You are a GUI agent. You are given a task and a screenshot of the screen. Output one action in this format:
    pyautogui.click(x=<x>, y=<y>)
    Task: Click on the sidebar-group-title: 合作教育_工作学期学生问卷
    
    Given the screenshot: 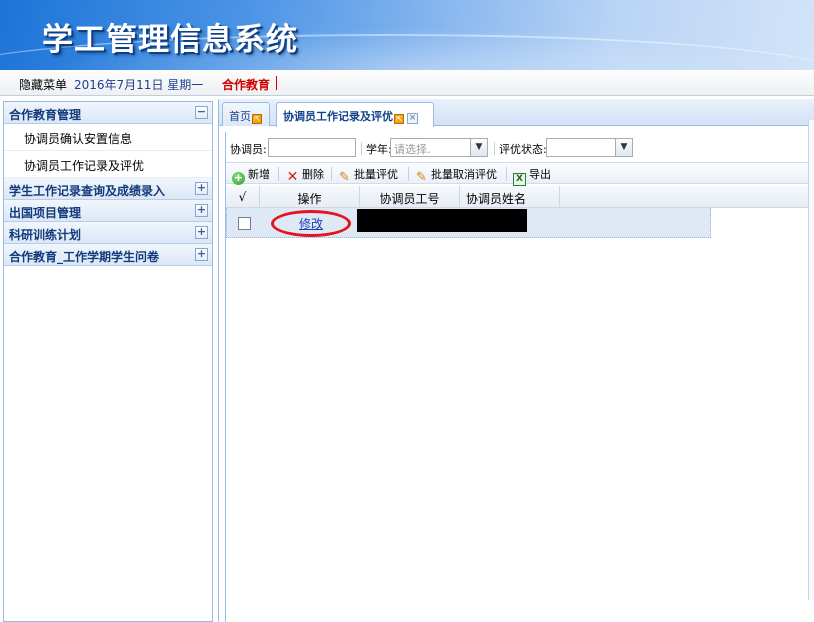 What is the action you would take?
    pyautogui.click(x=84, y=257)
    